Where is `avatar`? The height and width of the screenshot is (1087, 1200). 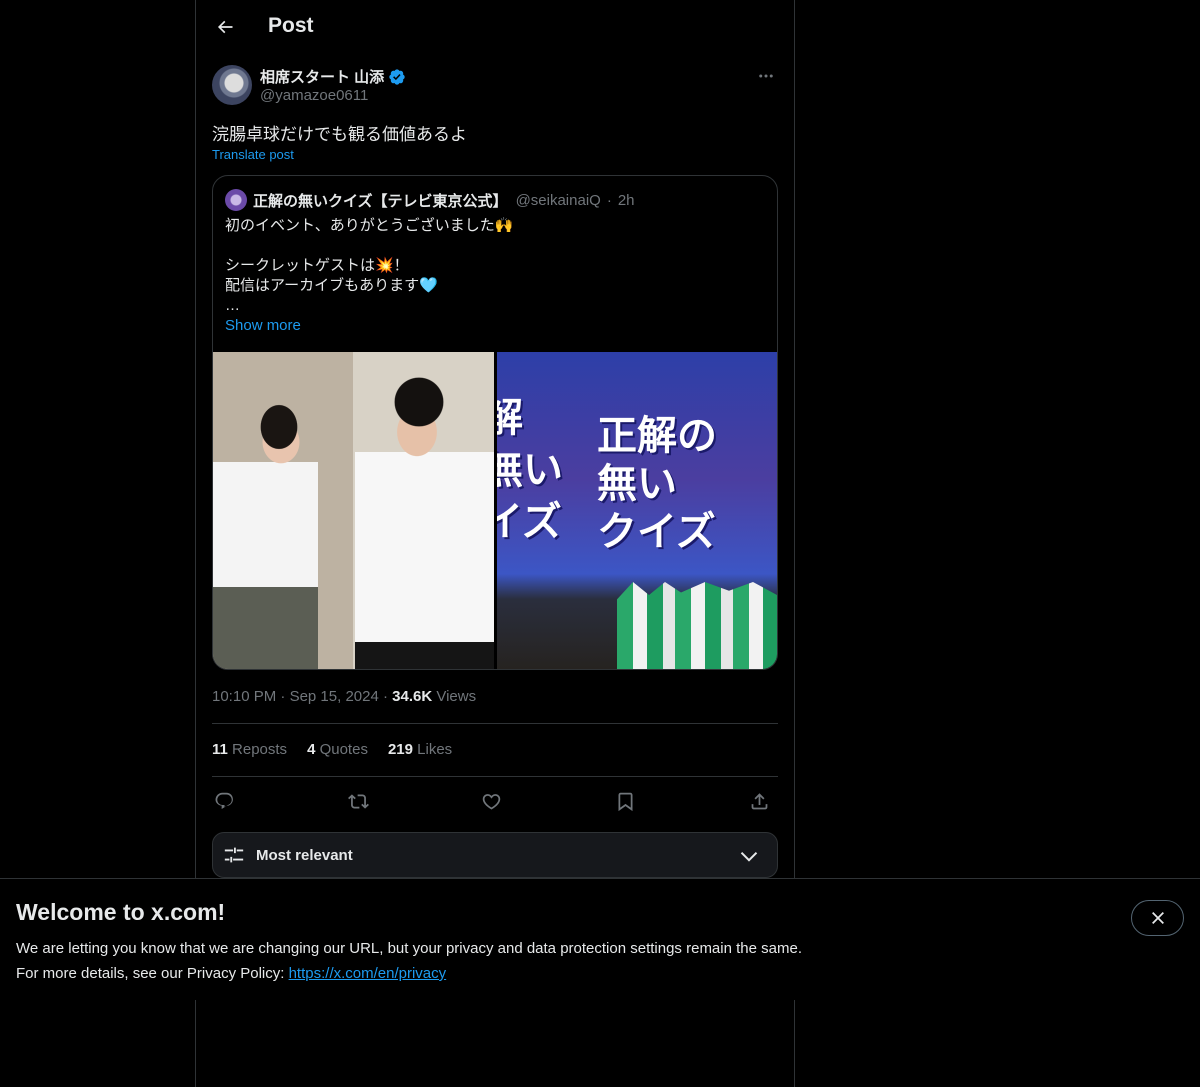
avatar is located at coordinates (232, 85).